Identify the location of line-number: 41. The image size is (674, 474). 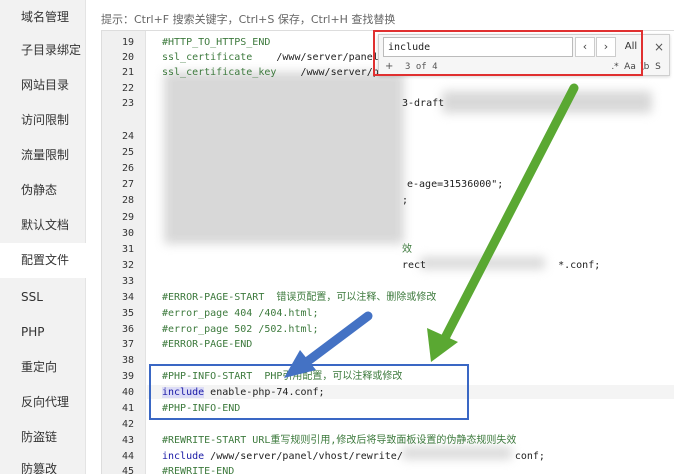
(127, 408).